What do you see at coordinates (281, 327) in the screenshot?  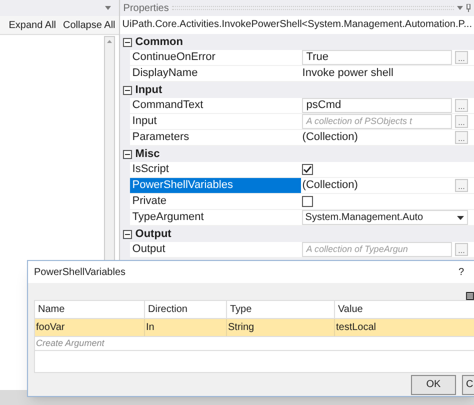 I see `table-cell: String` at bounding box center [281, 327].